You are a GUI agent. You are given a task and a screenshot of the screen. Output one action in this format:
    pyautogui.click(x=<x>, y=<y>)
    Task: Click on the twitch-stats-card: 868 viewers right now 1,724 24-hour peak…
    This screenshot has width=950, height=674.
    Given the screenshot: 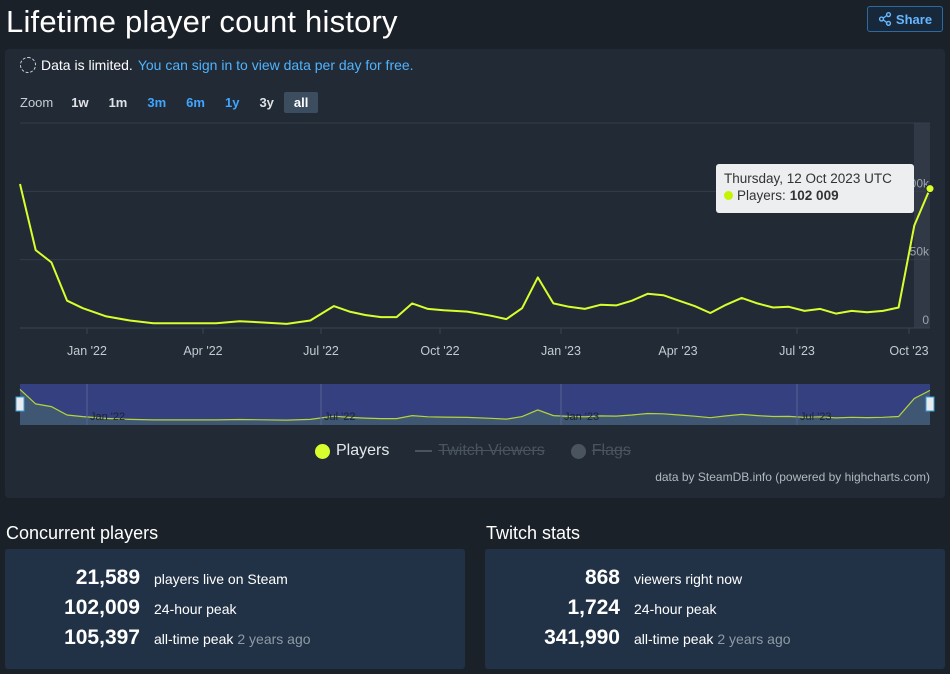 What is the action you would take?
    pyautogui.click(x=715, y=609)
    